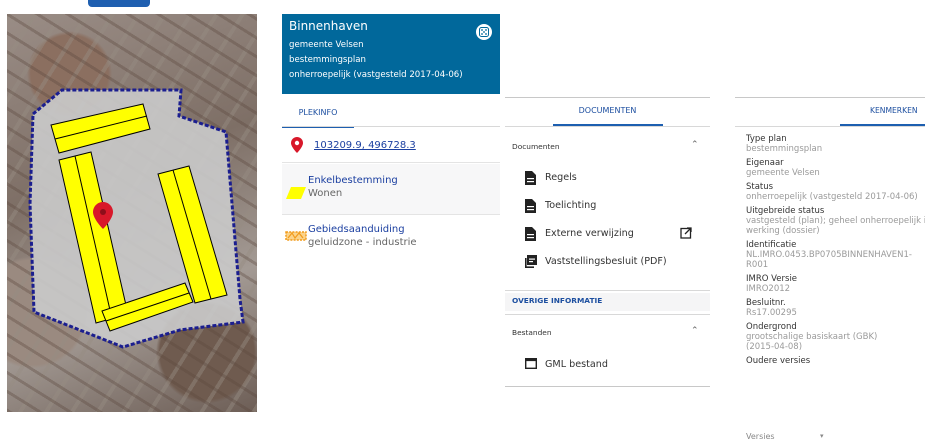  I want to click on list-item-title: Gebiedsaanduiding, so click(356, 229).